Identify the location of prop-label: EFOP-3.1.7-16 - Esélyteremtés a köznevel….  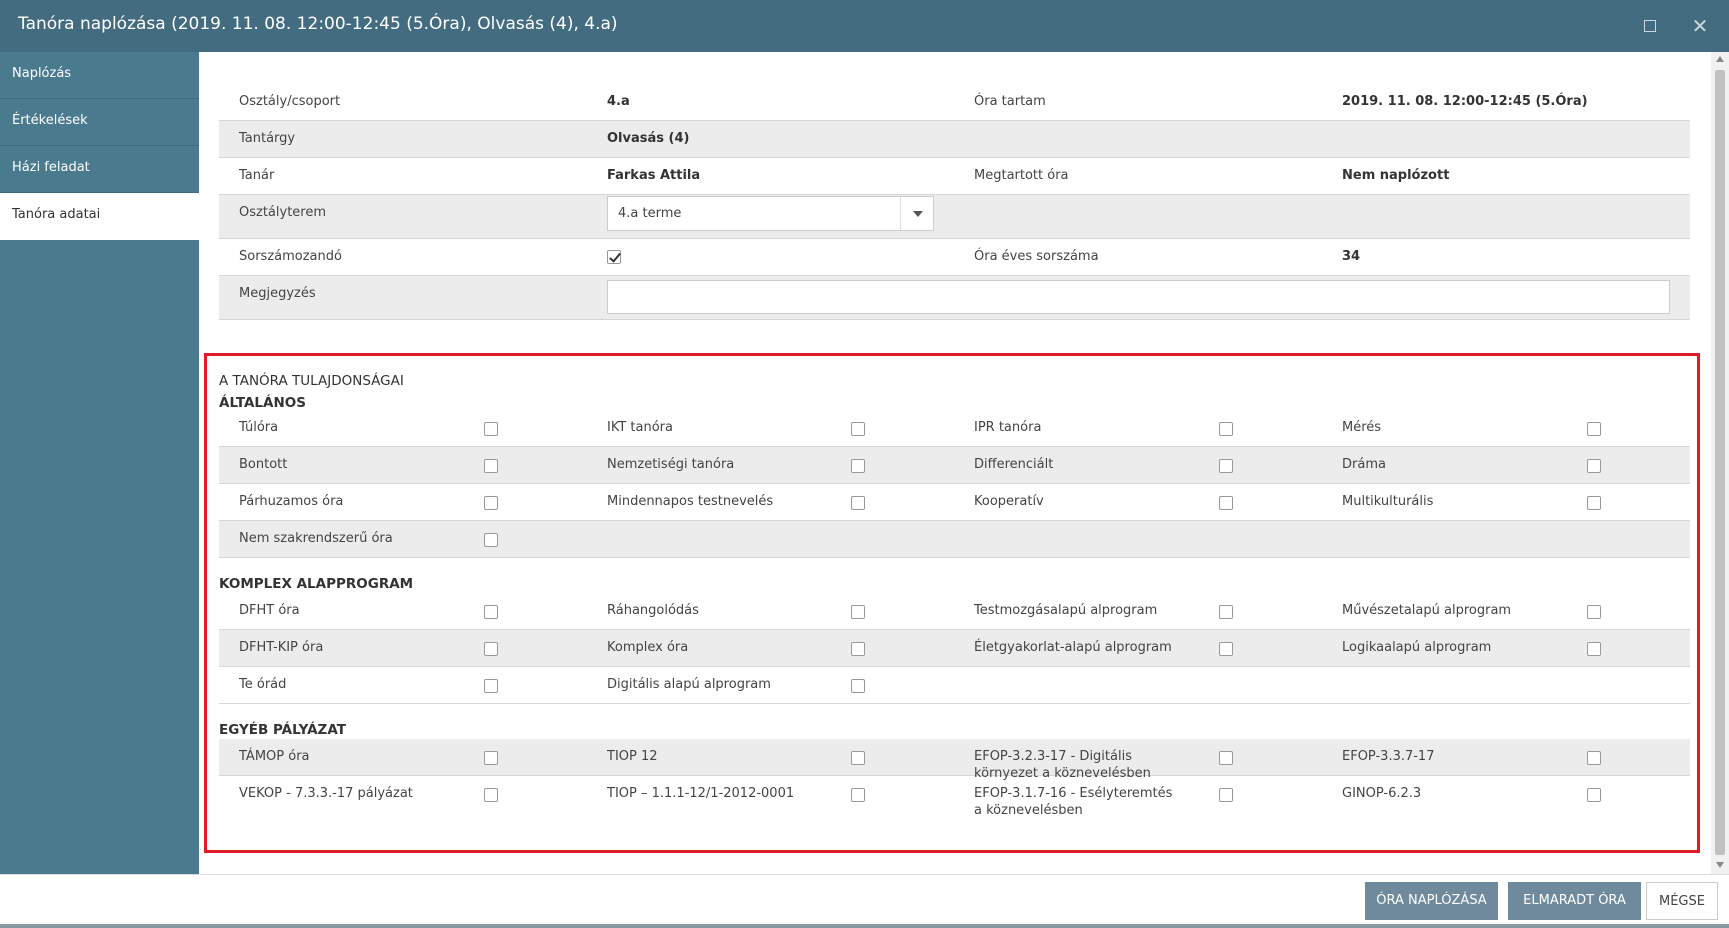
(1073, 802).